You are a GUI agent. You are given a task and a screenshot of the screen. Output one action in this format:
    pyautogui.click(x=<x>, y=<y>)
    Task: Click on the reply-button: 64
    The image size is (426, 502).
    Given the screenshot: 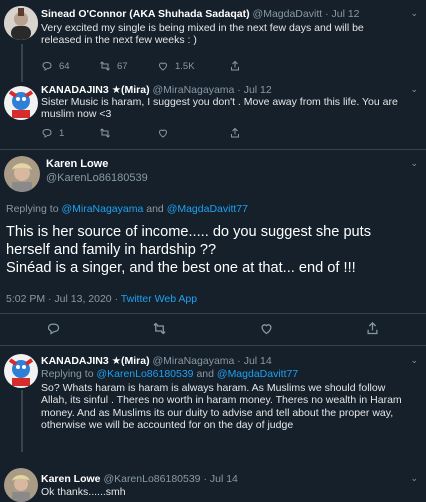 What is the action you would take?
    pyautogui.click(x=70, y=66)
    